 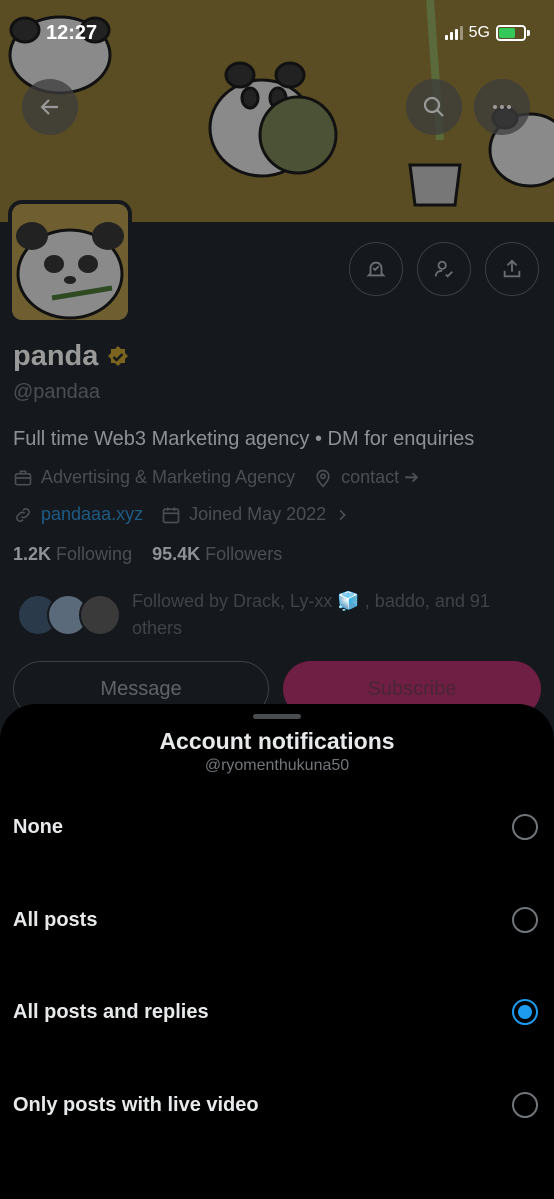 I want to click on display-name: panda, so click(x=56, y=356).